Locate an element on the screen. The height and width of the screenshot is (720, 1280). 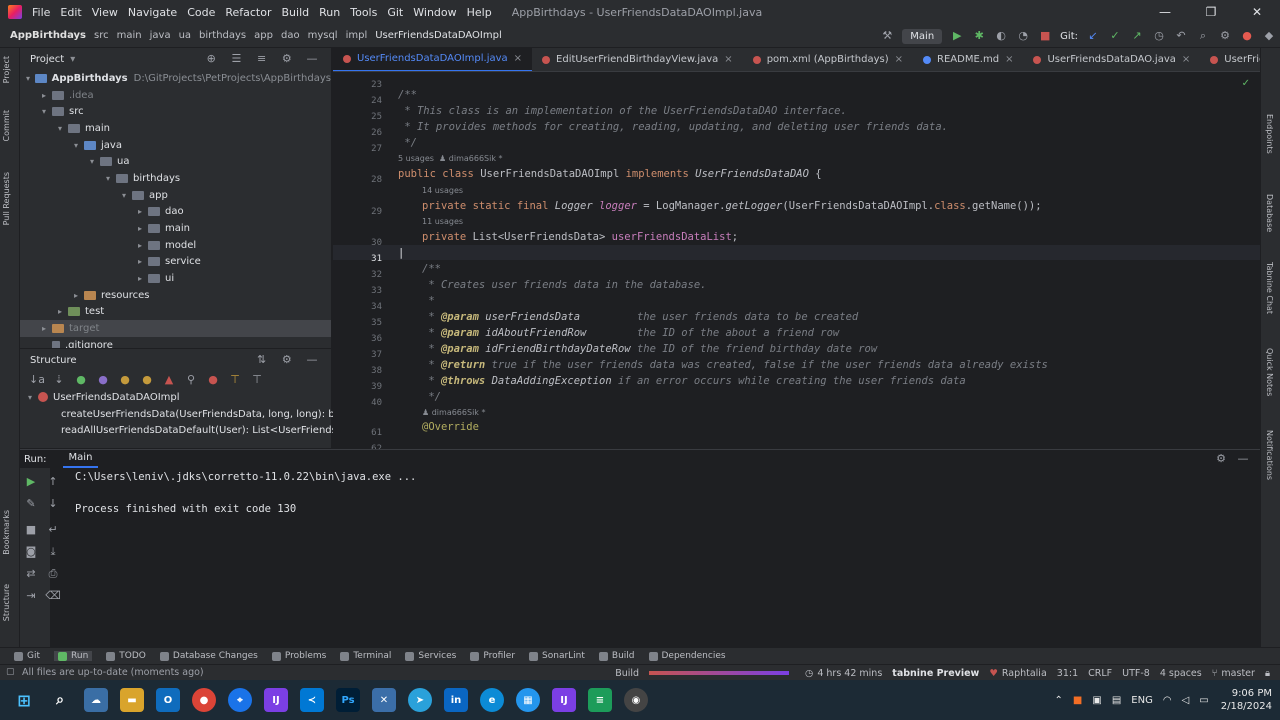
rollback-icon: ↶ is located at coordinates (1181, 36).